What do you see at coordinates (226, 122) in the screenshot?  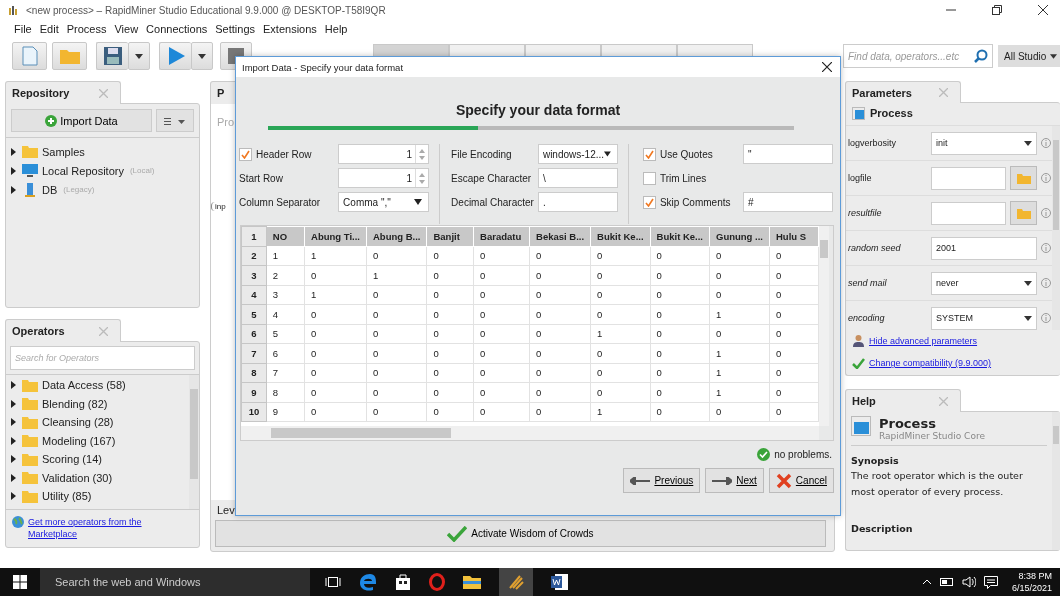 I see `breadcrumb: Pro` at bounding box center [226, 122].